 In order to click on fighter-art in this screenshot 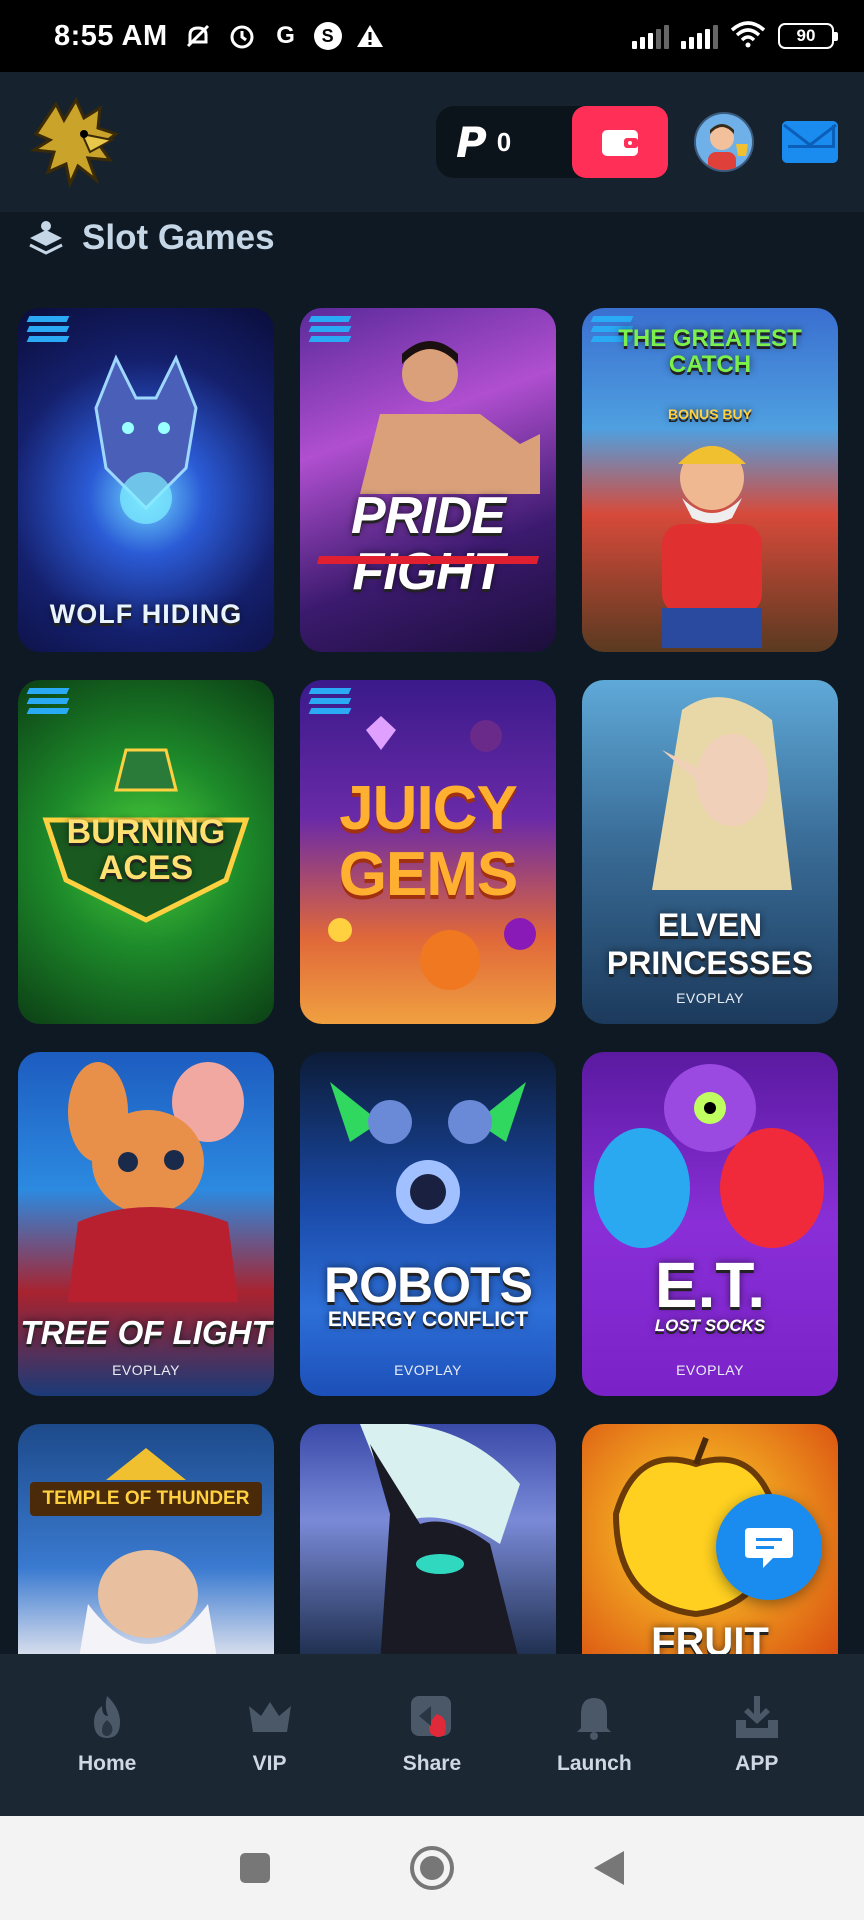, I will do `click(450, 417)`.